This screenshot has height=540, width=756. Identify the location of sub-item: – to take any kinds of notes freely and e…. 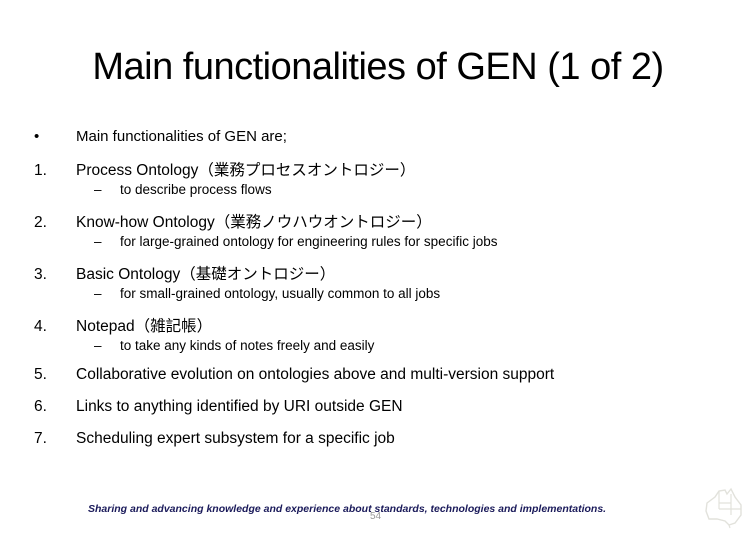
(234, 345).